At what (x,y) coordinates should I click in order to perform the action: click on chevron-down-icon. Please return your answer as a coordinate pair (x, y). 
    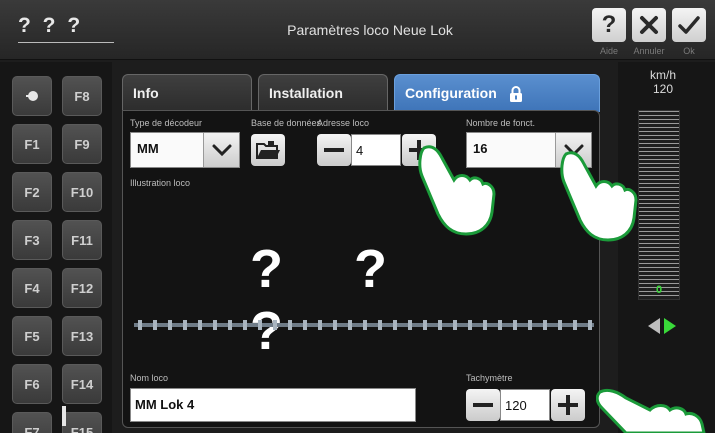
    Looking at the image, I should click on (221, 150).